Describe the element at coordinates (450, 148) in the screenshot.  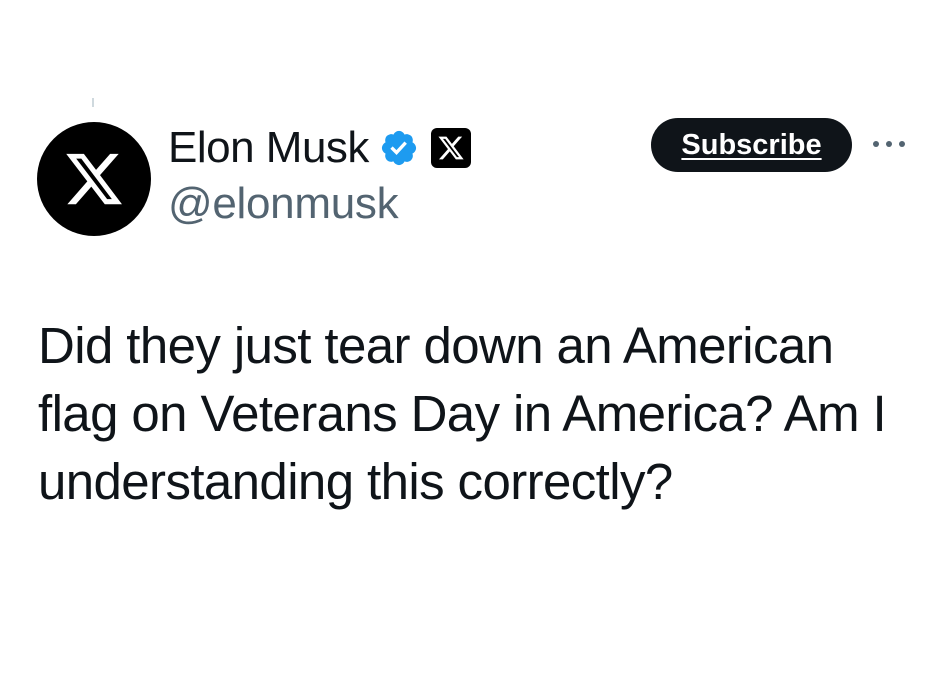
I see `x-affiliate-badge-icon` at that location.